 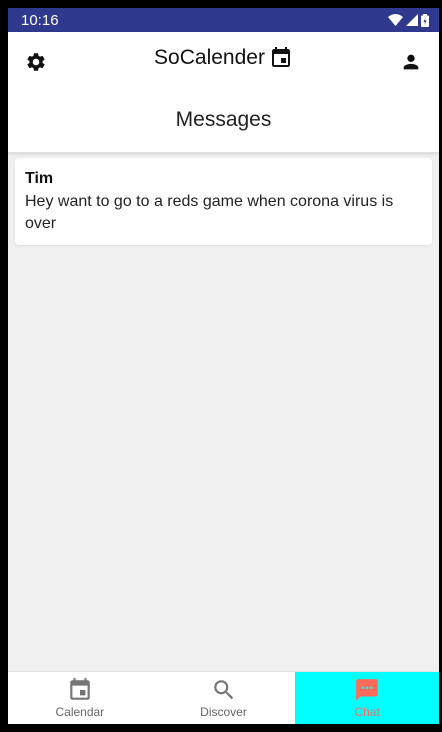 I want to click on status-icons, so click(x=408, y=20).